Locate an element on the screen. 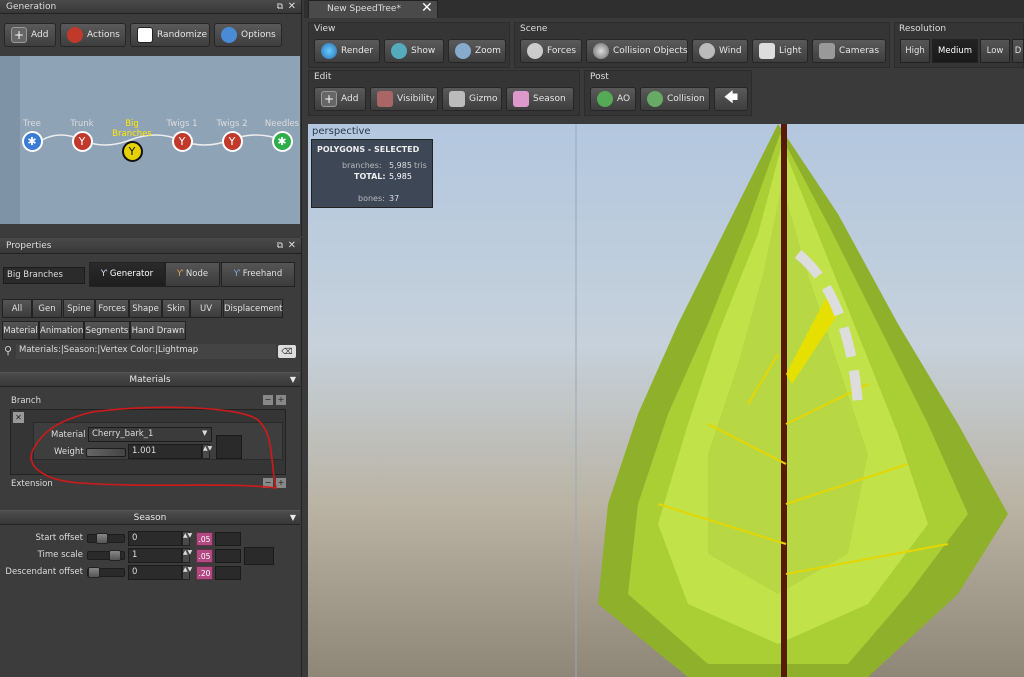 This screenshot has width=1024, height=677. twigs-1-node-icon: Y is located at coordinates (182, 141).